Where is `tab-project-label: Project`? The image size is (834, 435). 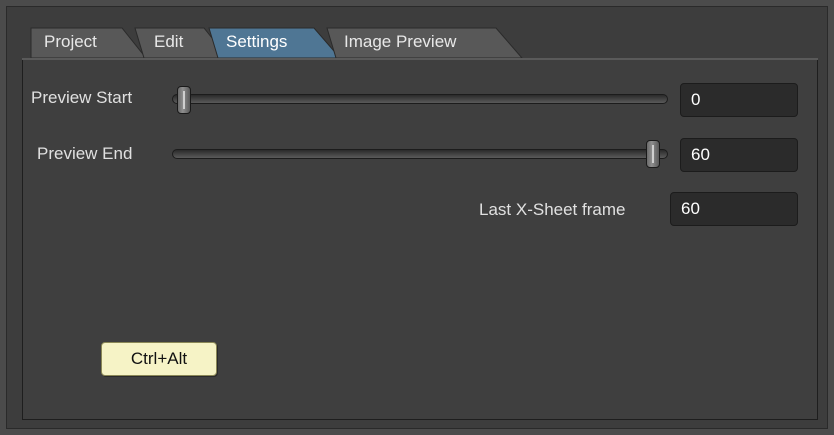 tab-project-label: Project is located at coordinates (70, 41).